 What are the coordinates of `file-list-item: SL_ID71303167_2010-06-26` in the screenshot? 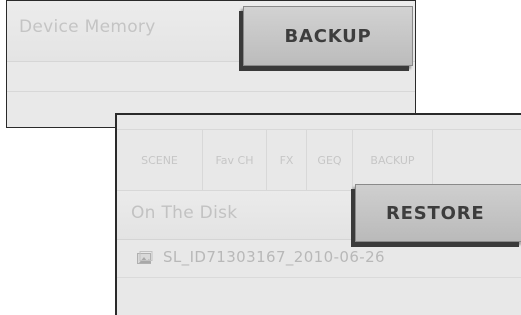 It's located at (327, 257).